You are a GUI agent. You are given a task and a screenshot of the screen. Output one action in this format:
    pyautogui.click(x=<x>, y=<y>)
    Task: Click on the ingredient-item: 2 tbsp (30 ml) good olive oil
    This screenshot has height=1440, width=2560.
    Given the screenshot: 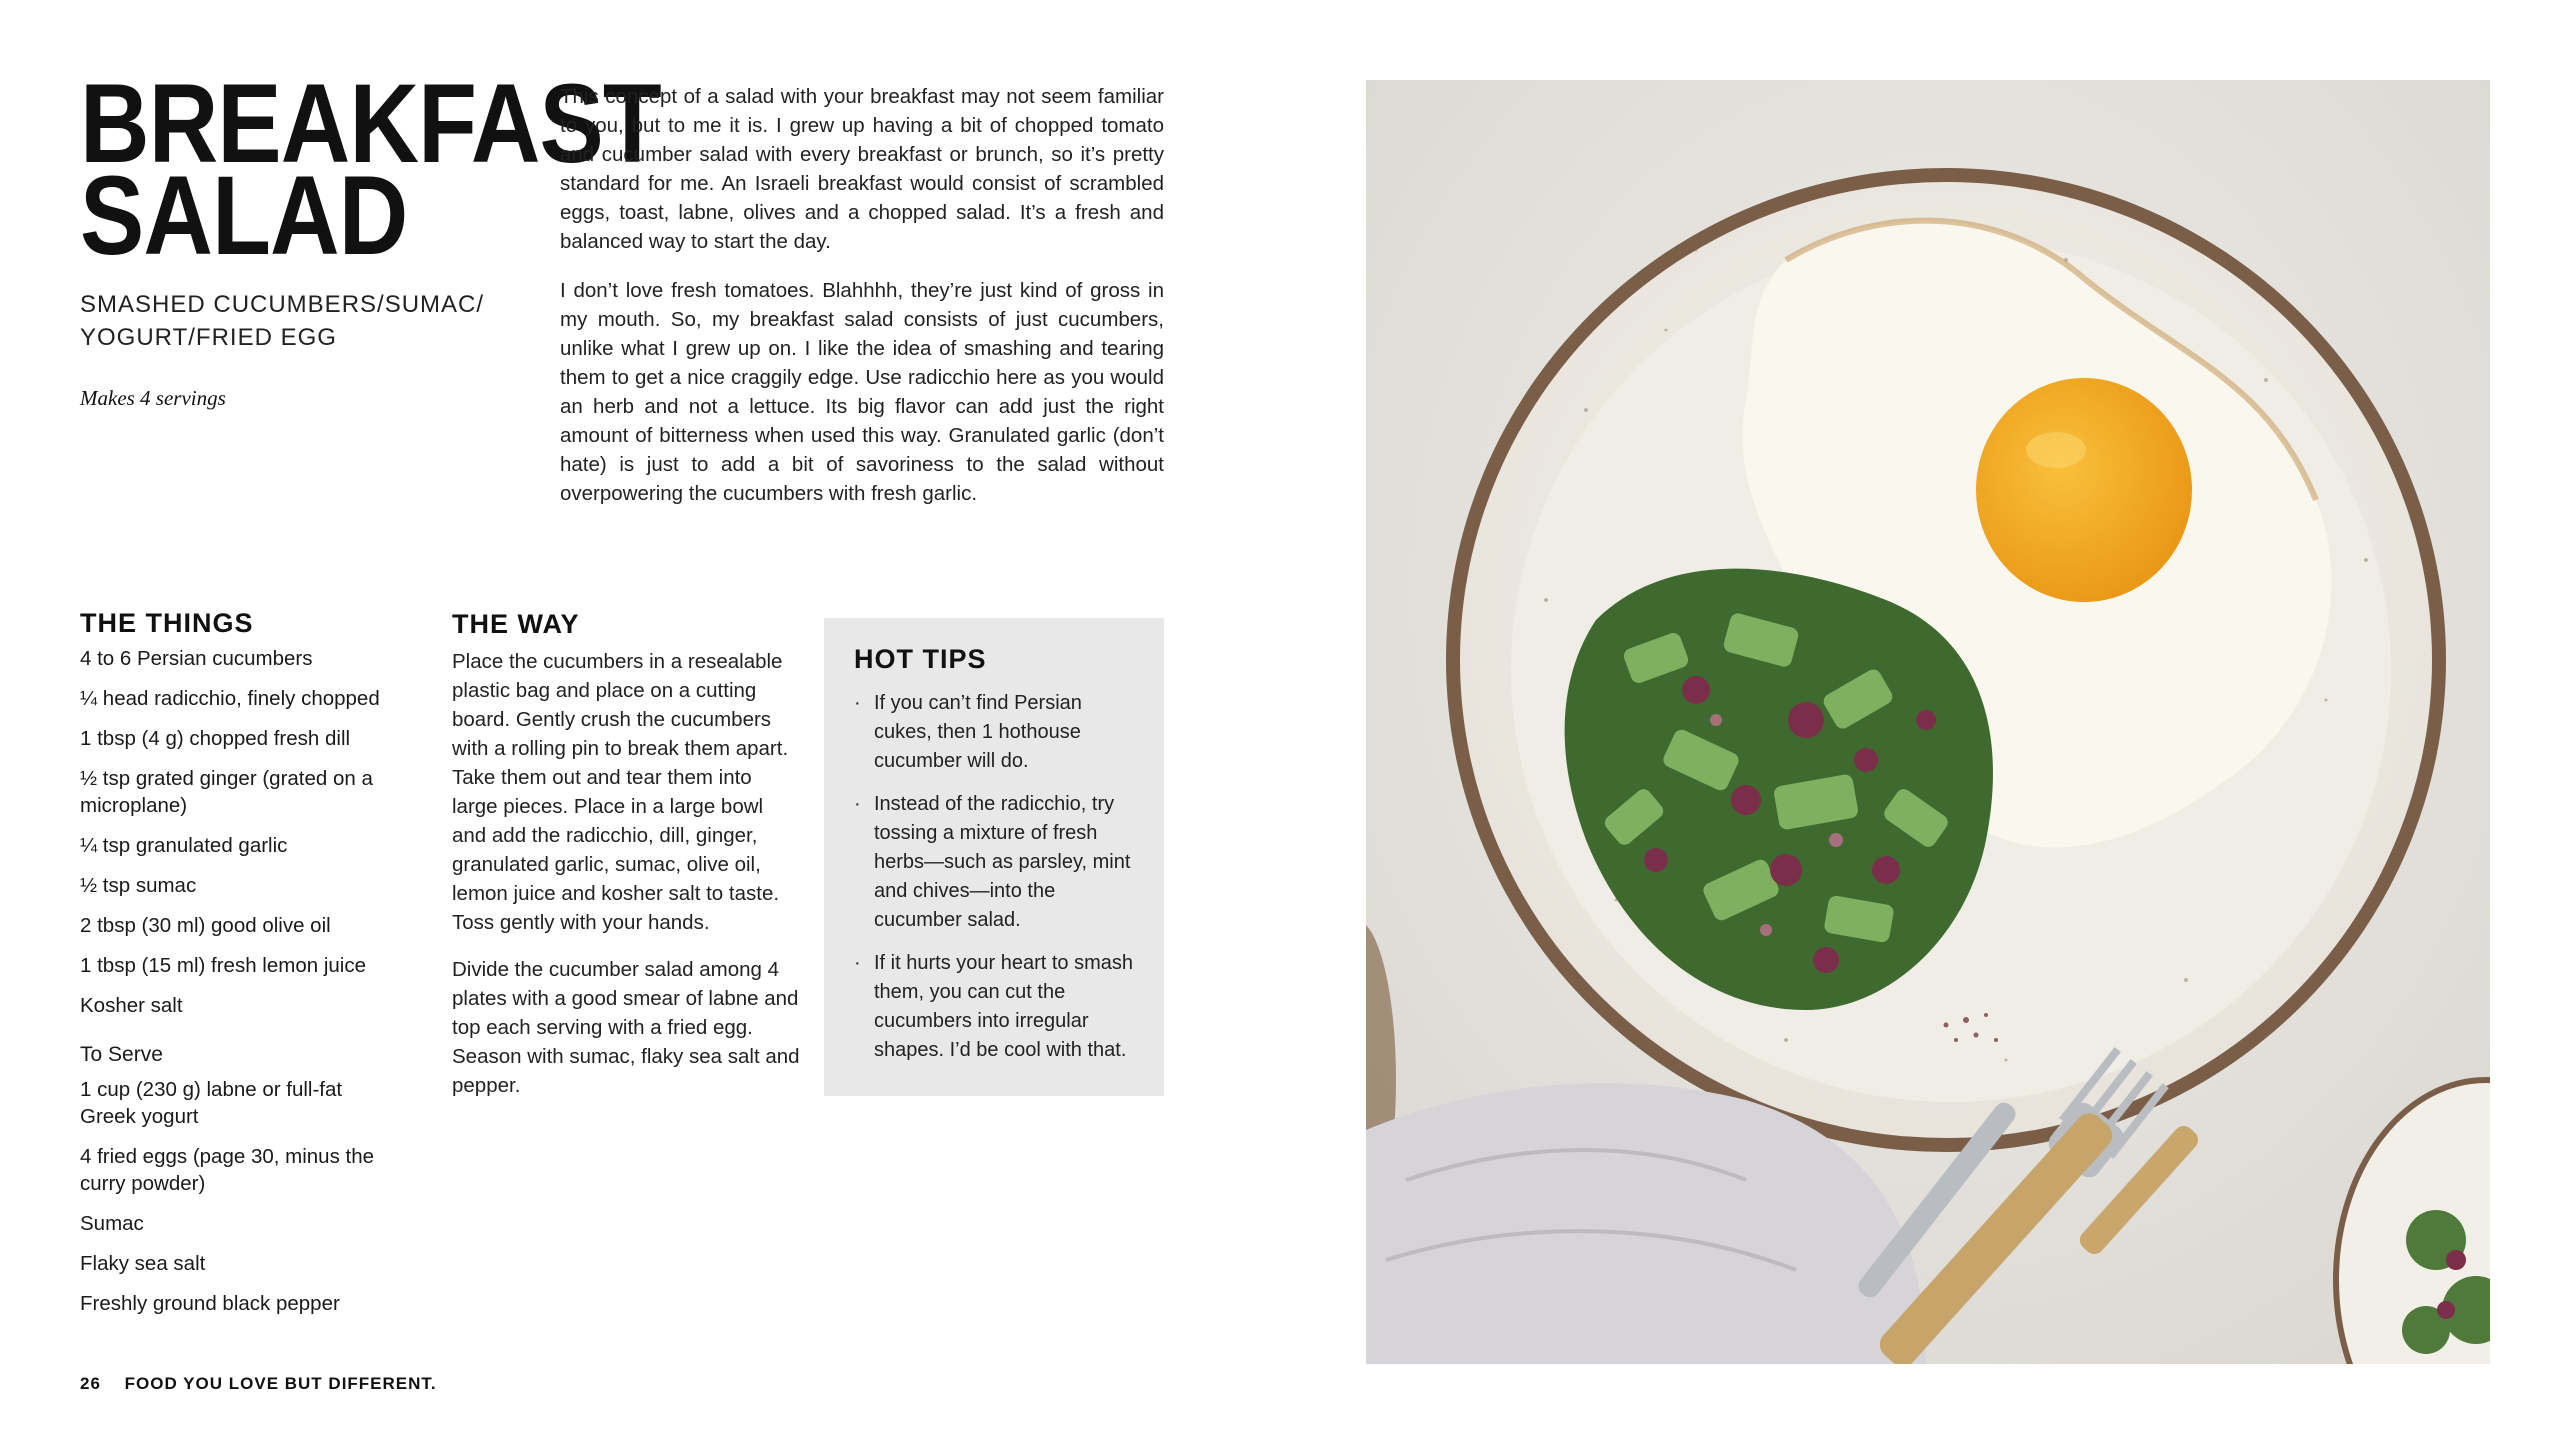 What is the action you would take?
    pyautogui.click(x=205, y=925)
    